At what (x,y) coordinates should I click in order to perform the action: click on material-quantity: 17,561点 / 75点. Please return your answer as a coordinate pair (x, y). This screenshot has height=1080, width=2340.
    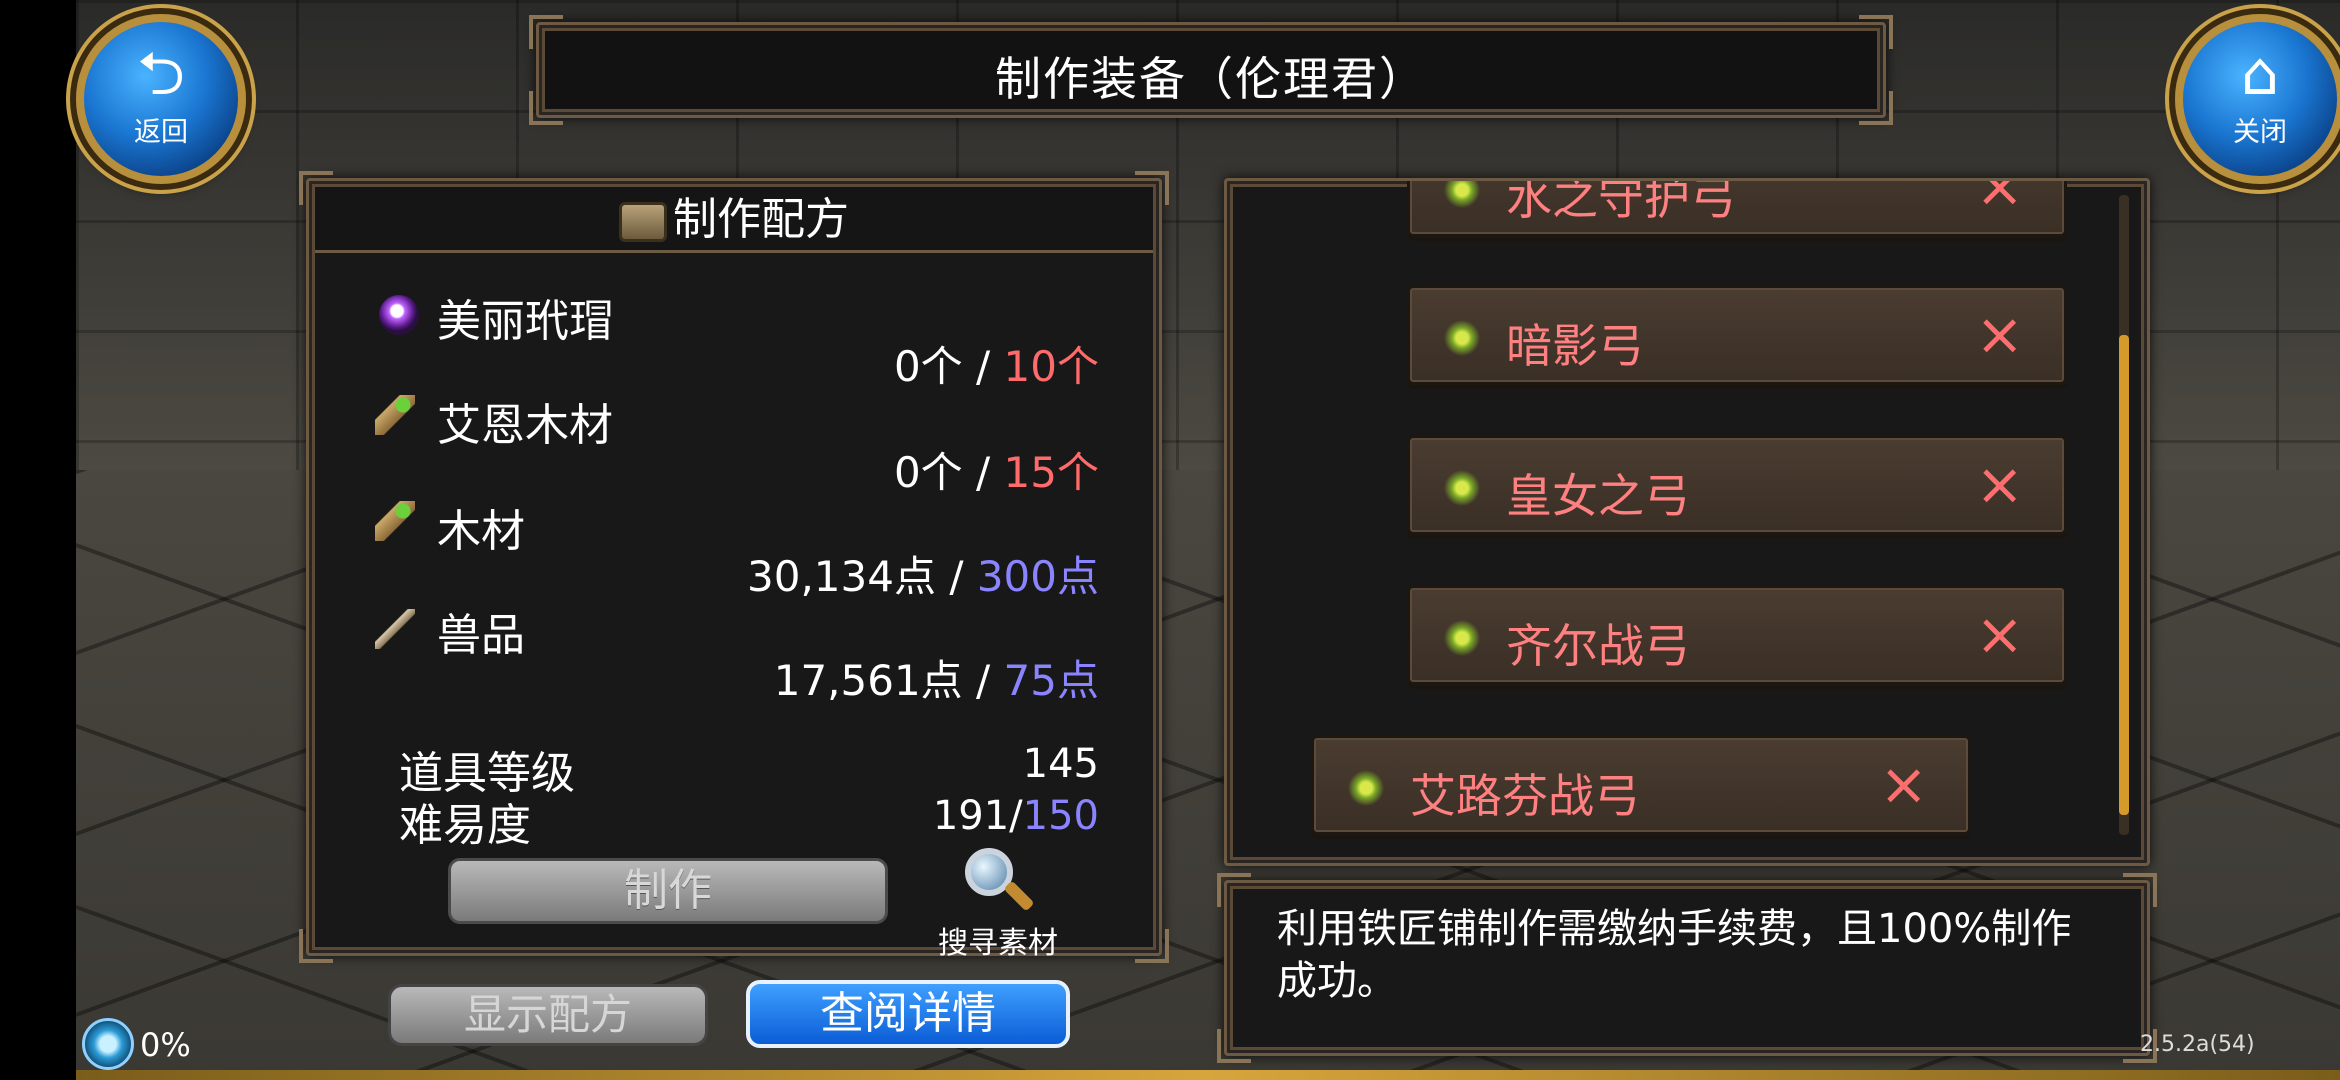
    Looking at the image, I should click on (936, 680).